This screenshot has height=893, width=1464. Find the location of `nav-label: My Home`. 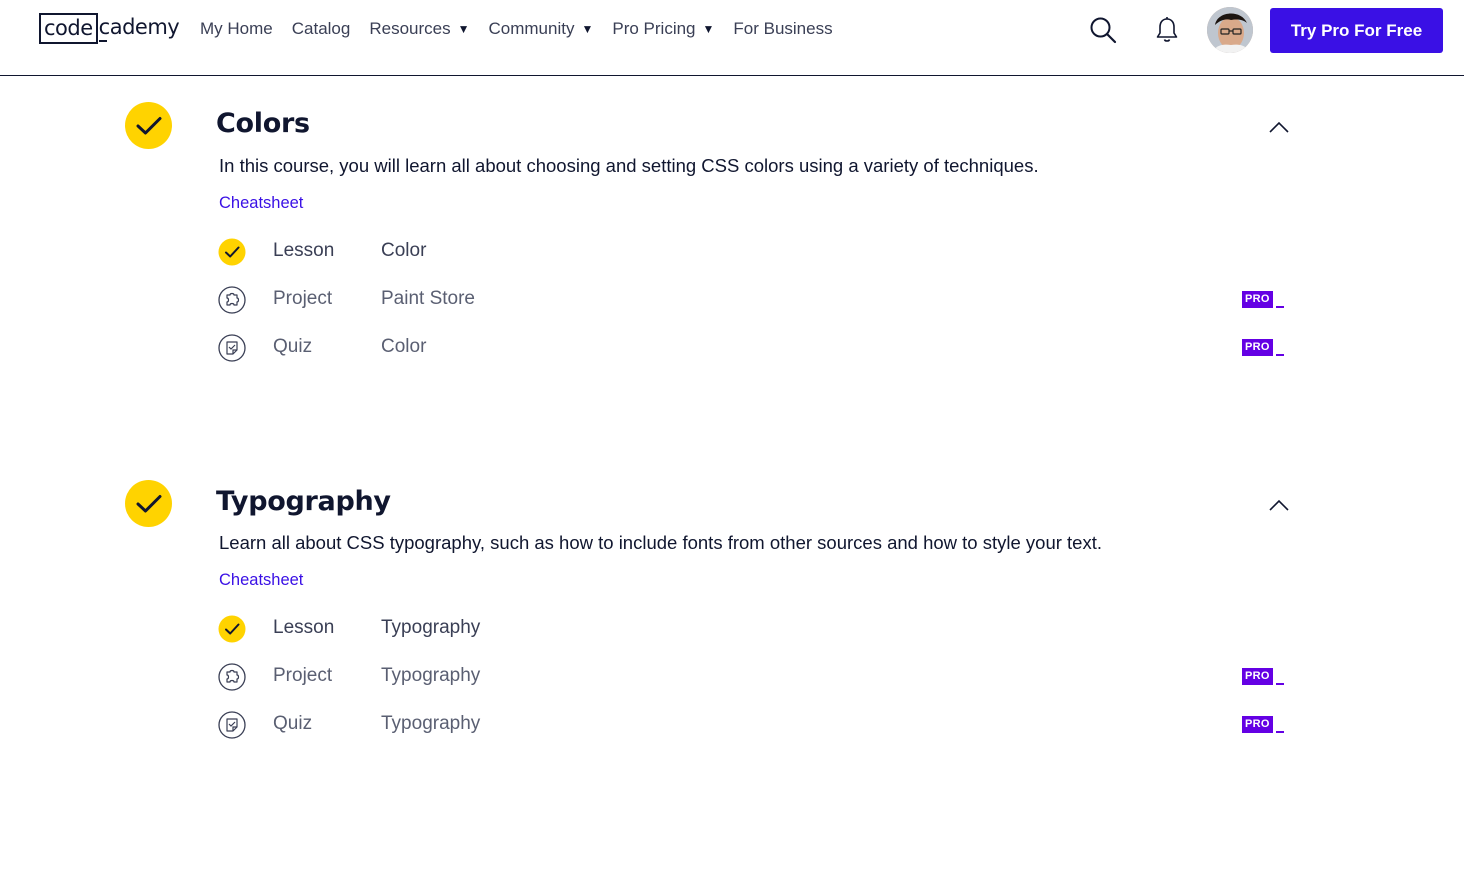

nav-label: My Home is located at coordinates (236, 28).